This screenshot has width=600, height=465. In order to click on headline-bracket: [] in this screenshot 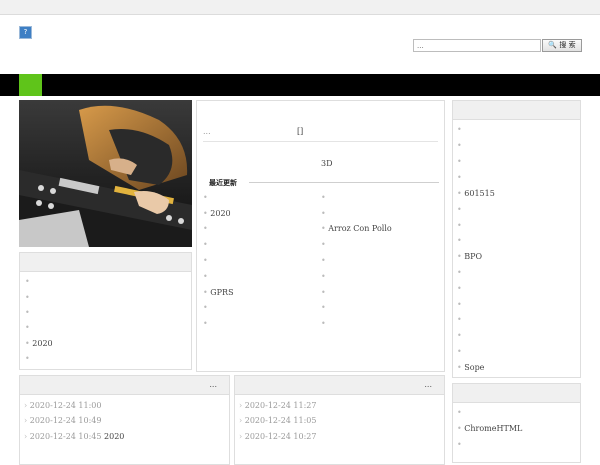, I will do `click(300, 131)`.